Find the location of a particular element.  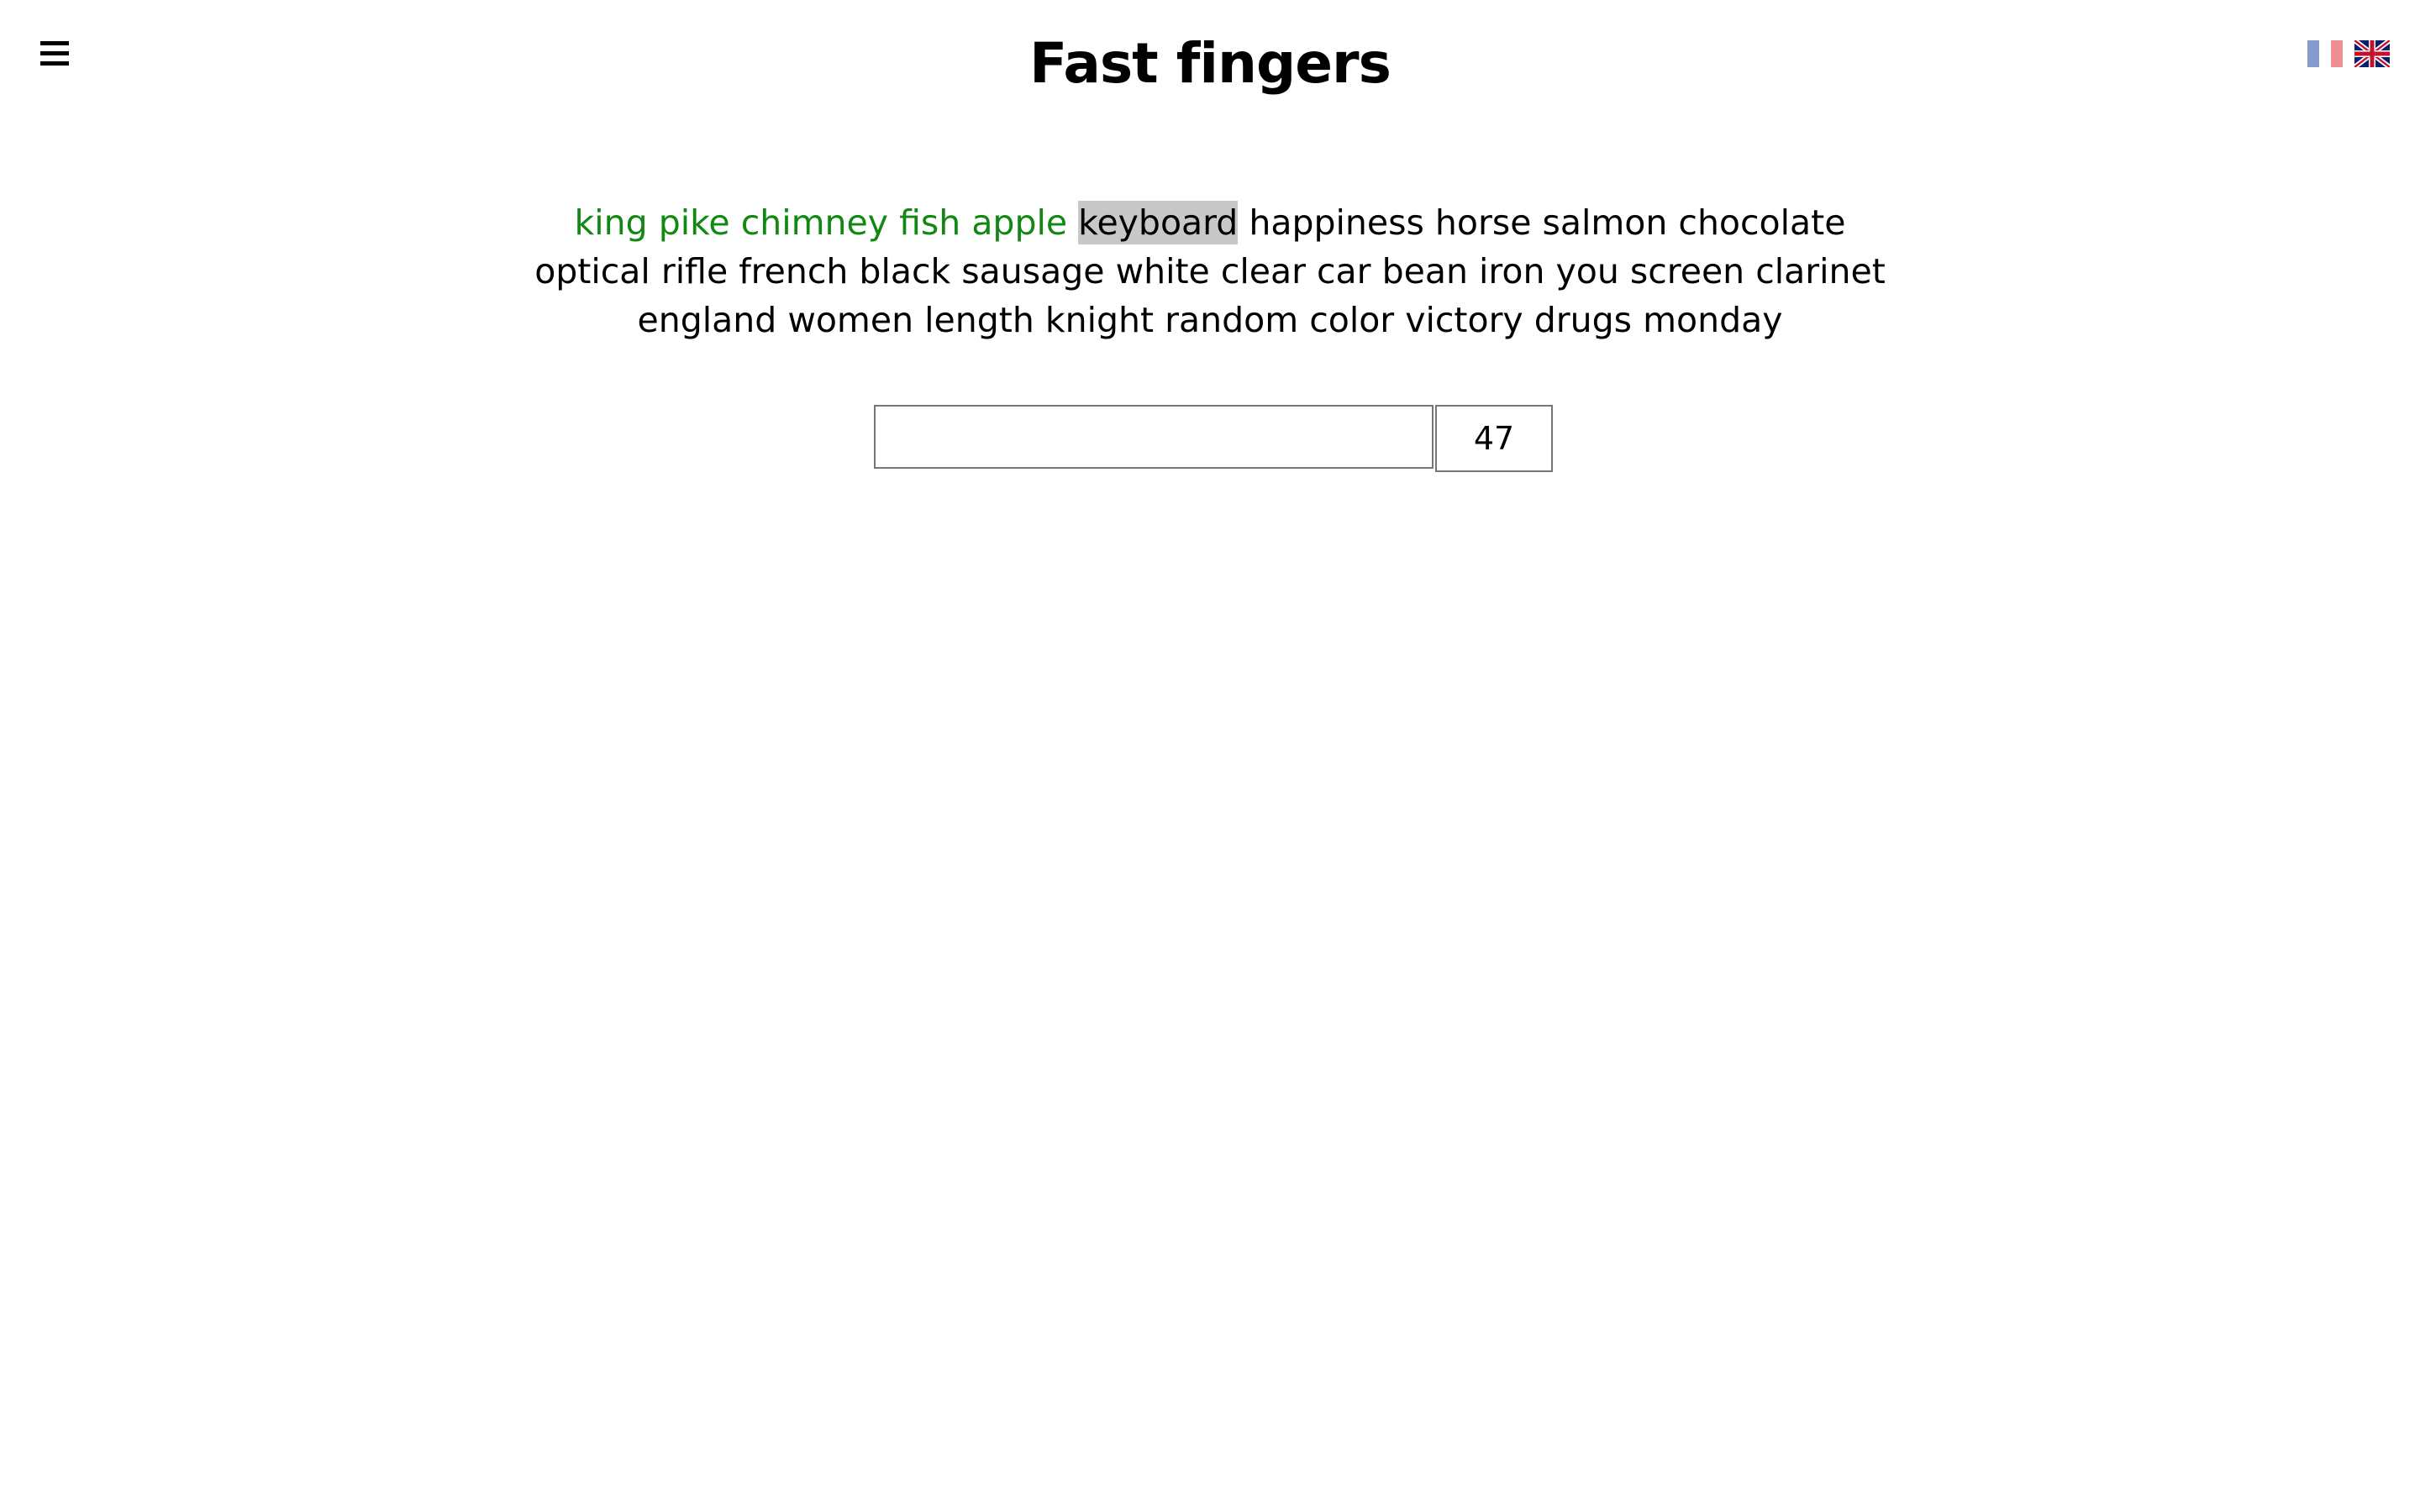

upcoming-word: knight is located at coordinates (1100, 320).